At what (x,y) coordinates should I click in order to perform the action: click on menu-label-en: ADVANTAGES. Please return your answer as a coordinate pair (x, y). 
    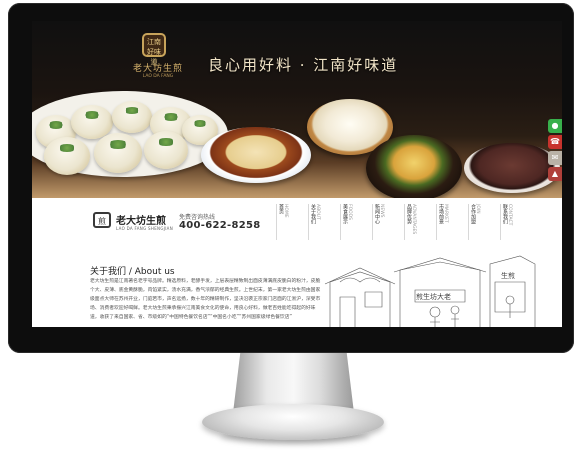
    Looking at the image, I should click on (413, 219).